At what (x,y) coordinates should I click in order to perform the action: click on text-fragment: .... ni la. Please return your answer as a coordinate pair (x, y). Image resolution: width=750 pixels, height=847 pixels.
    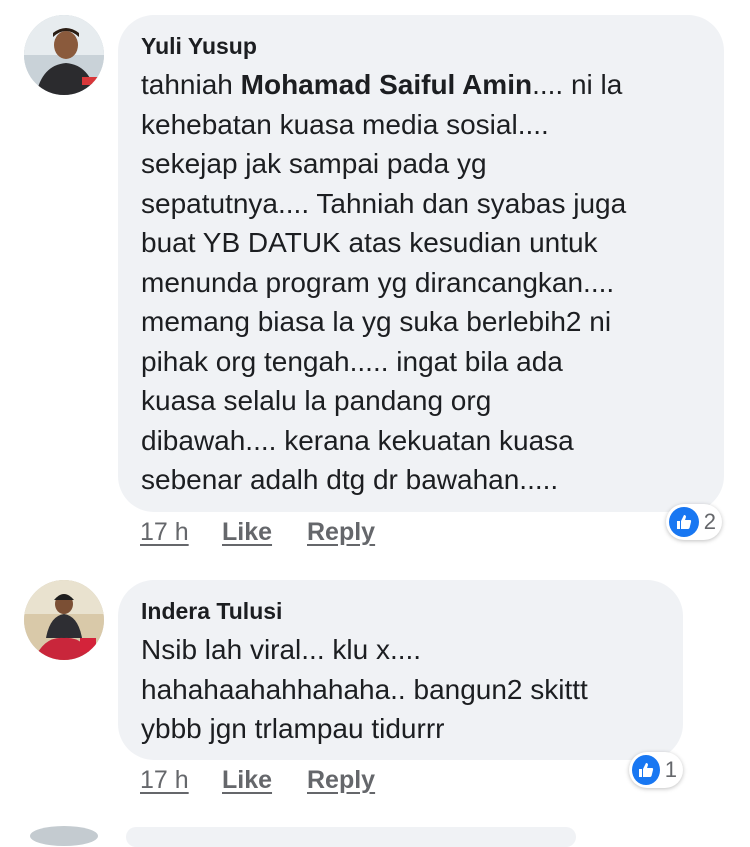
    Looking at the image, I should click on (577, 84).